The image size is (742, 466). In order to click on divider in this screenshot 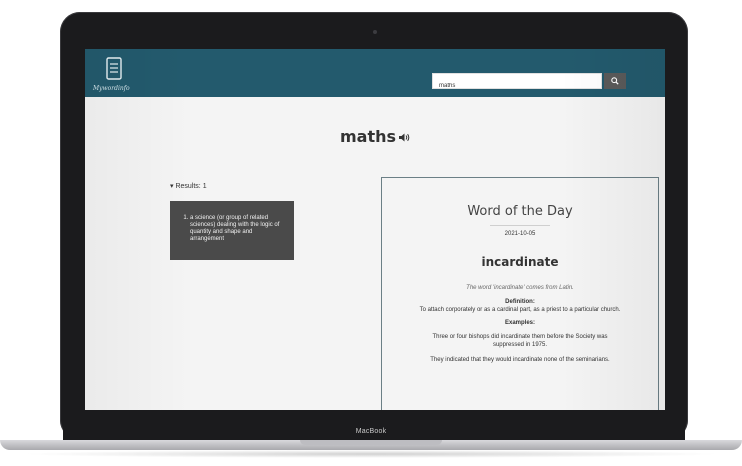, I will do `click(520, 225)`.